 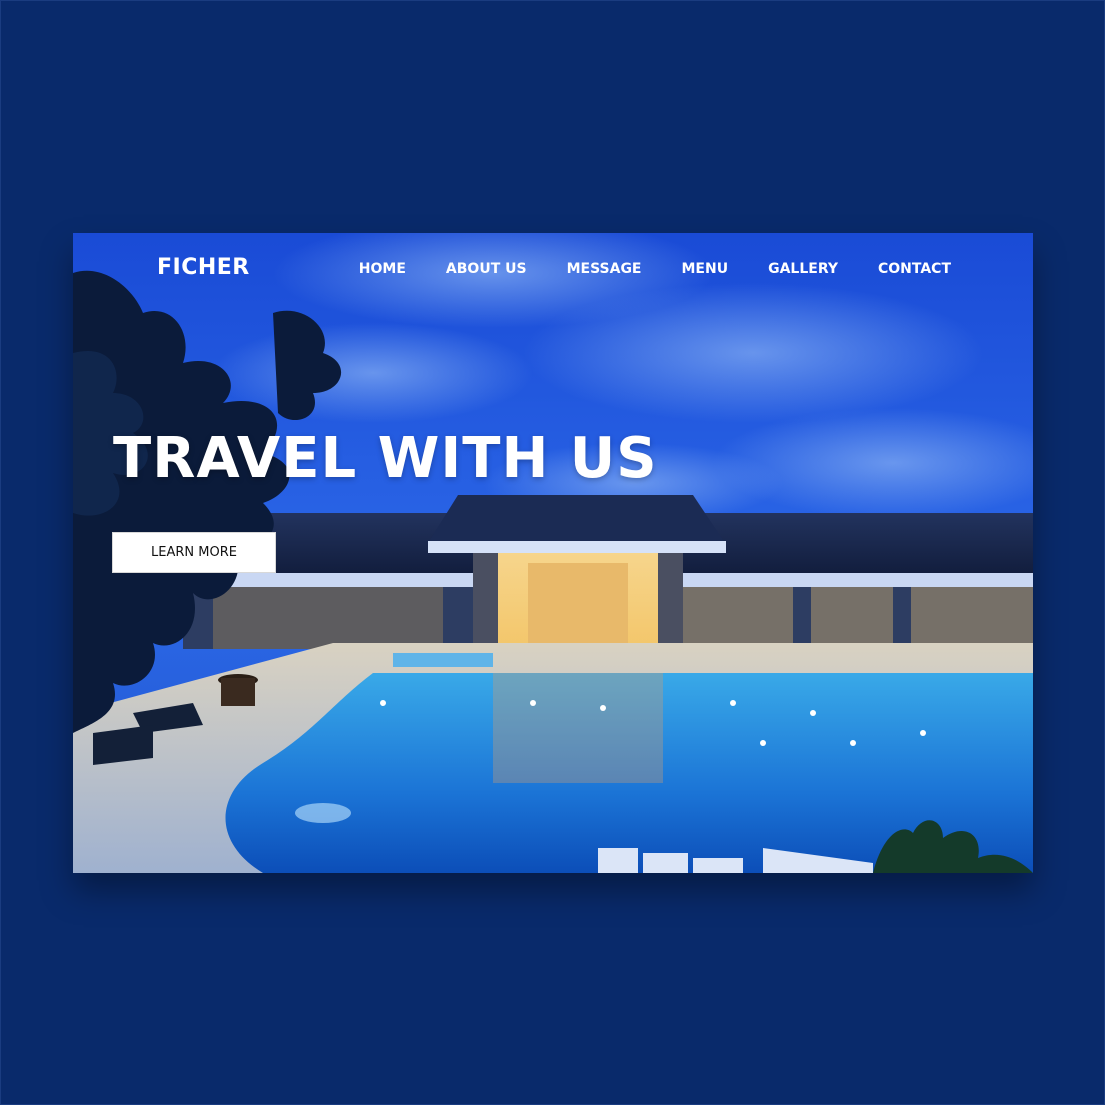 I want to click on nav-item-contact: CONTACT, so click(x=914, y=269).